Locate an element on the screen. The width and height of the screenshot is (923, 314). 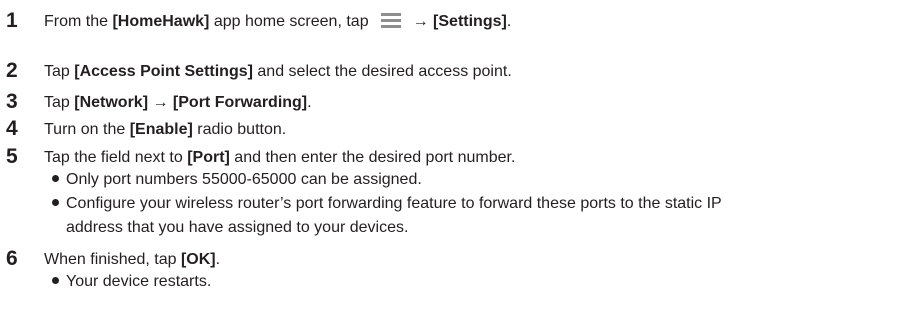
bullet-item: Your device restarts. is located at coordinates (131, 281).